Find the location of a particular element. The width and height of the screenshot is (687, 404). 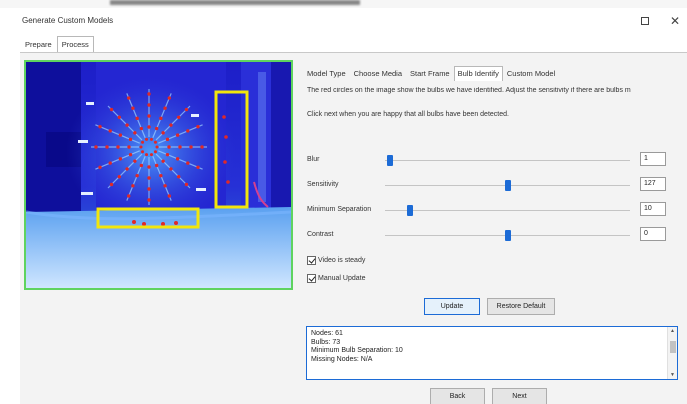

log-scrollbar: ▲ ▼ is located at coordinates (672, 353).